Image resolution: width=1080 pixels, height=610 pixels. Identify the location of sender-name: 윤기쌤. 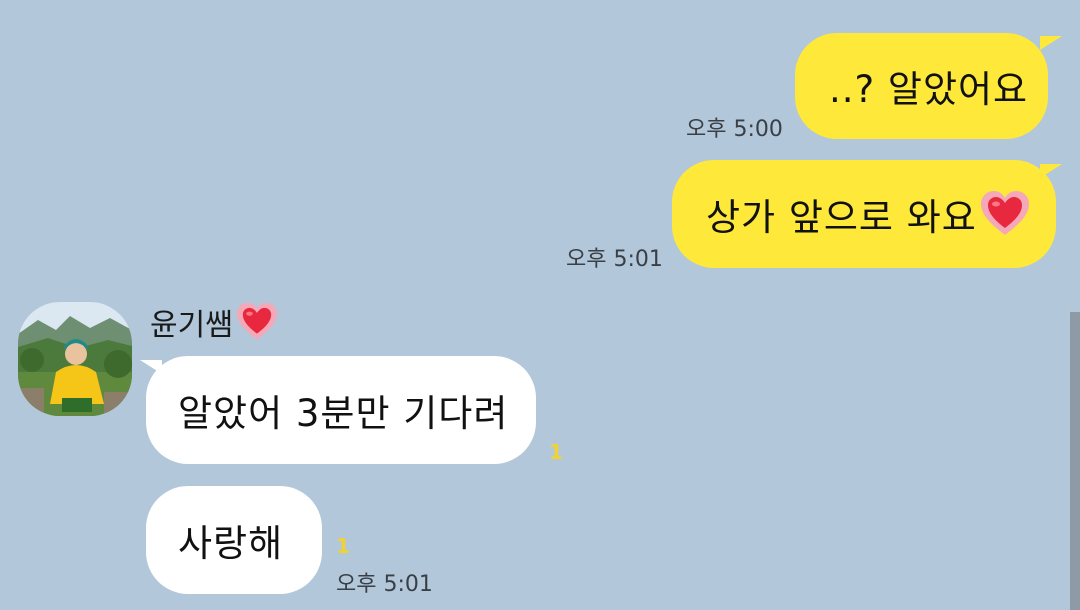
(214, 322).